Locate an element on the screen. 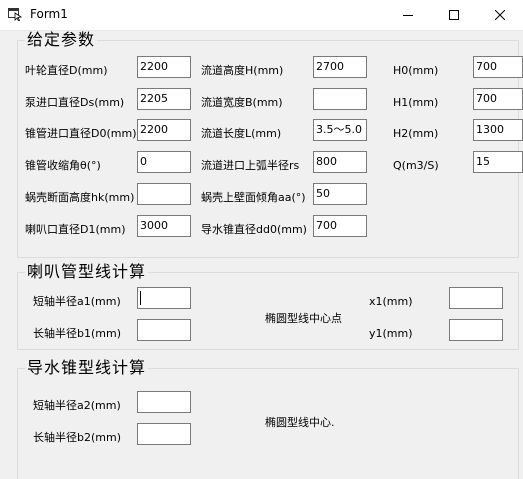 This screenshot has height=479, width=523. bell-a1-input is located at coordinates (164, 298).